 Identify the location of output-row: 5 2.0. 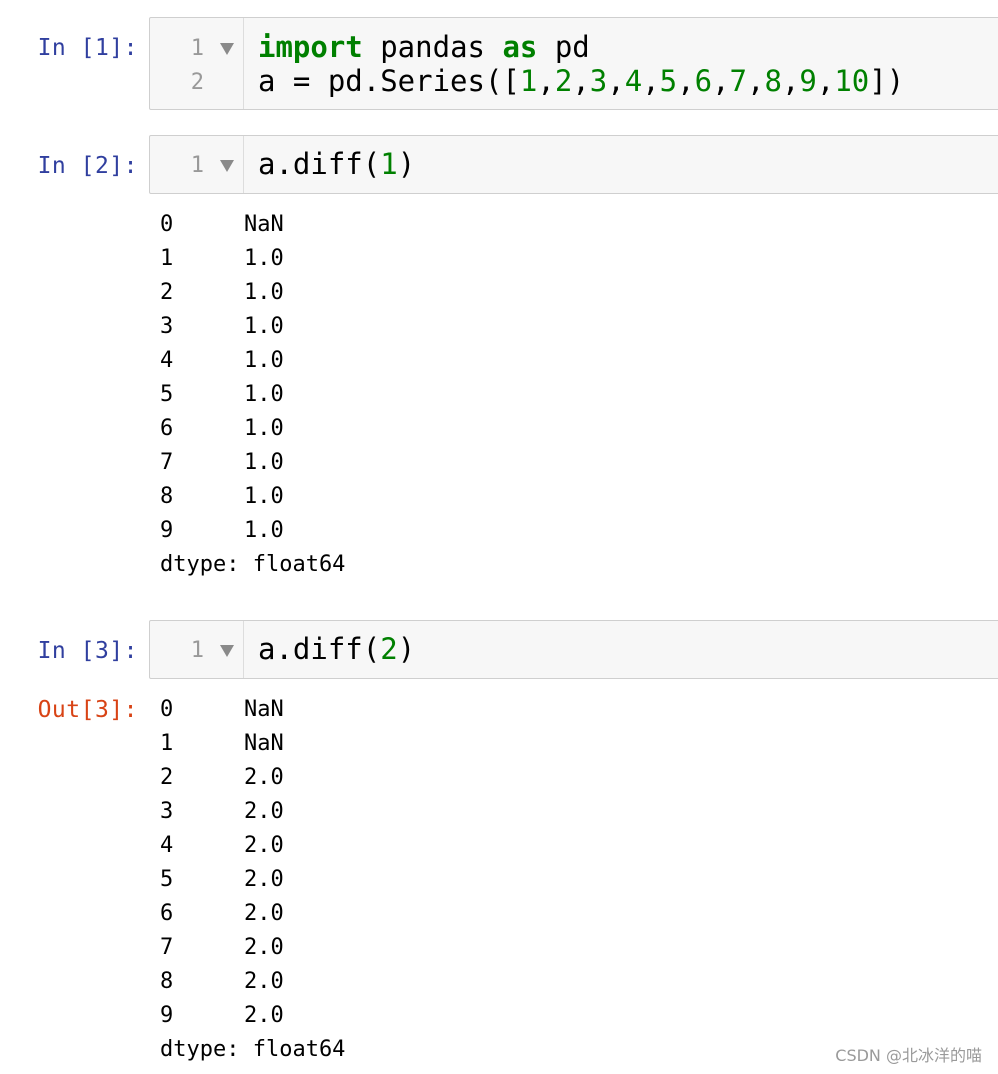
(252, 880).